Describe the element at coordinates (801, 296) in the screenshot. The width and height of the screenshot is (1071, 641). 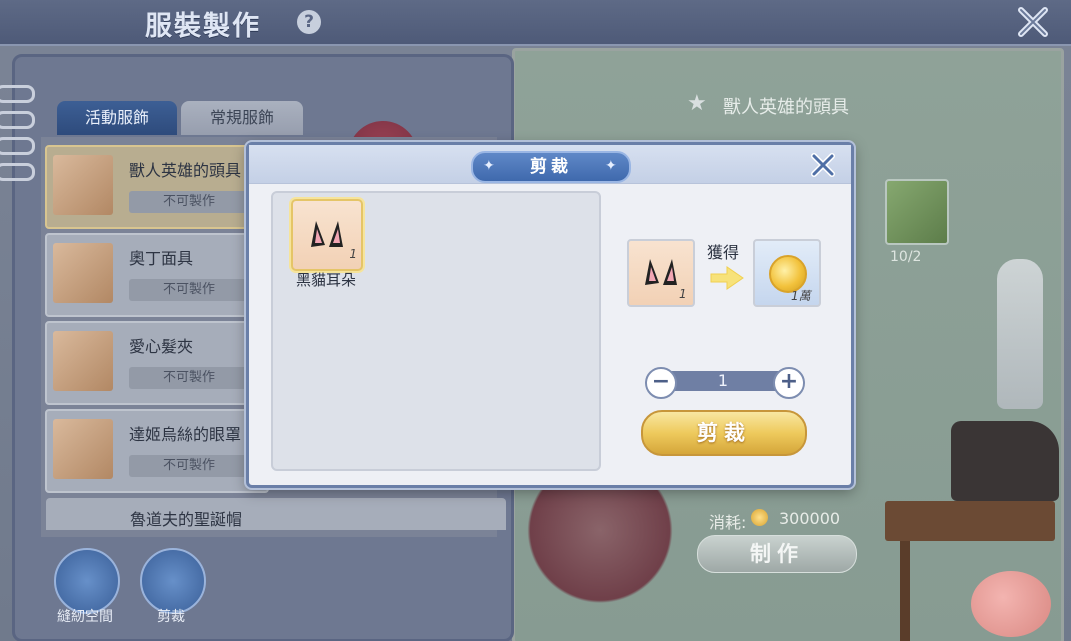
I see `output-qty: 1萬` at that location.